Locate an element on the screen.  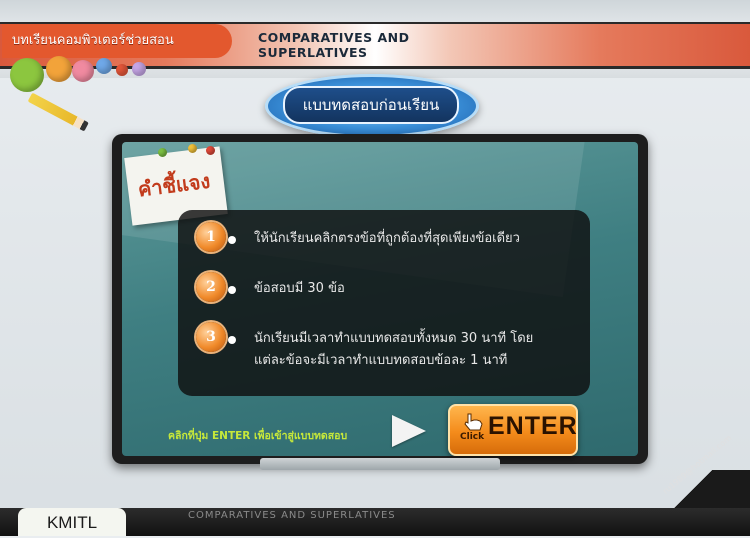
yellow-pin-icon is located at coordinates (192, 148).